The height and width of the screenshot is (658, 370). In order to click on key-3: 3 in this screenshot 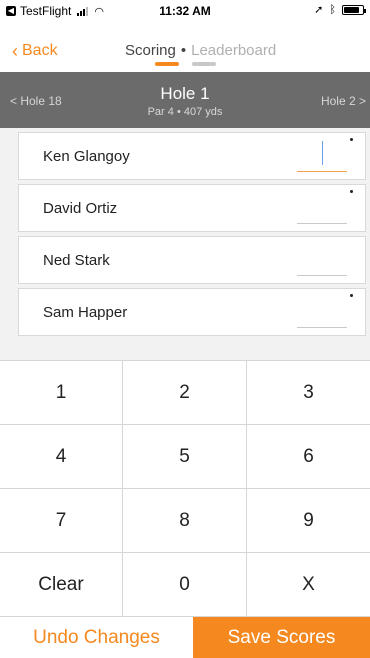, I will do `click(308, 393)`.